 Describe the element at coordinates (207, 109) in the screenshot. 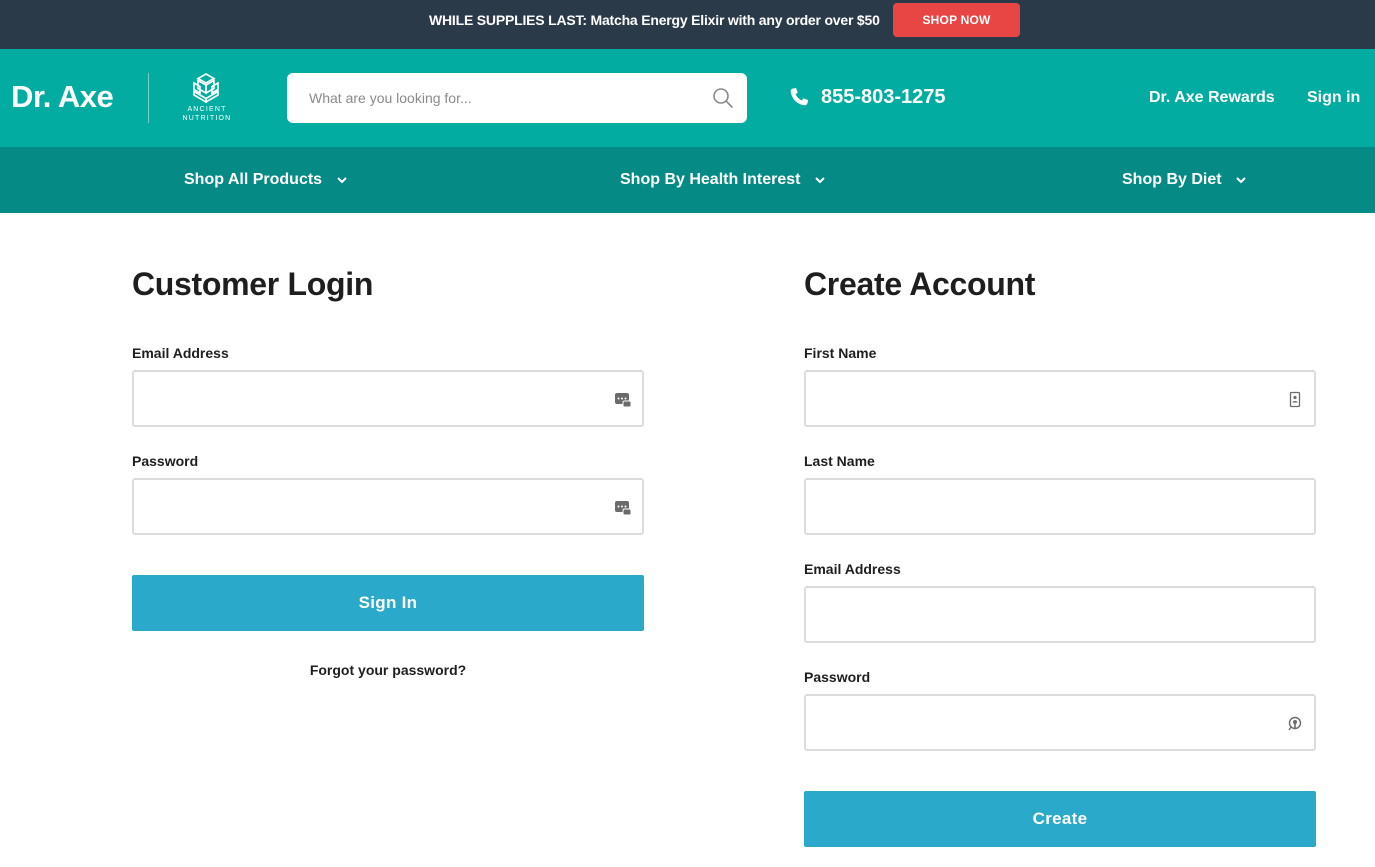

I see `ancient-nutrition-line1: ANCIENT` at that location.